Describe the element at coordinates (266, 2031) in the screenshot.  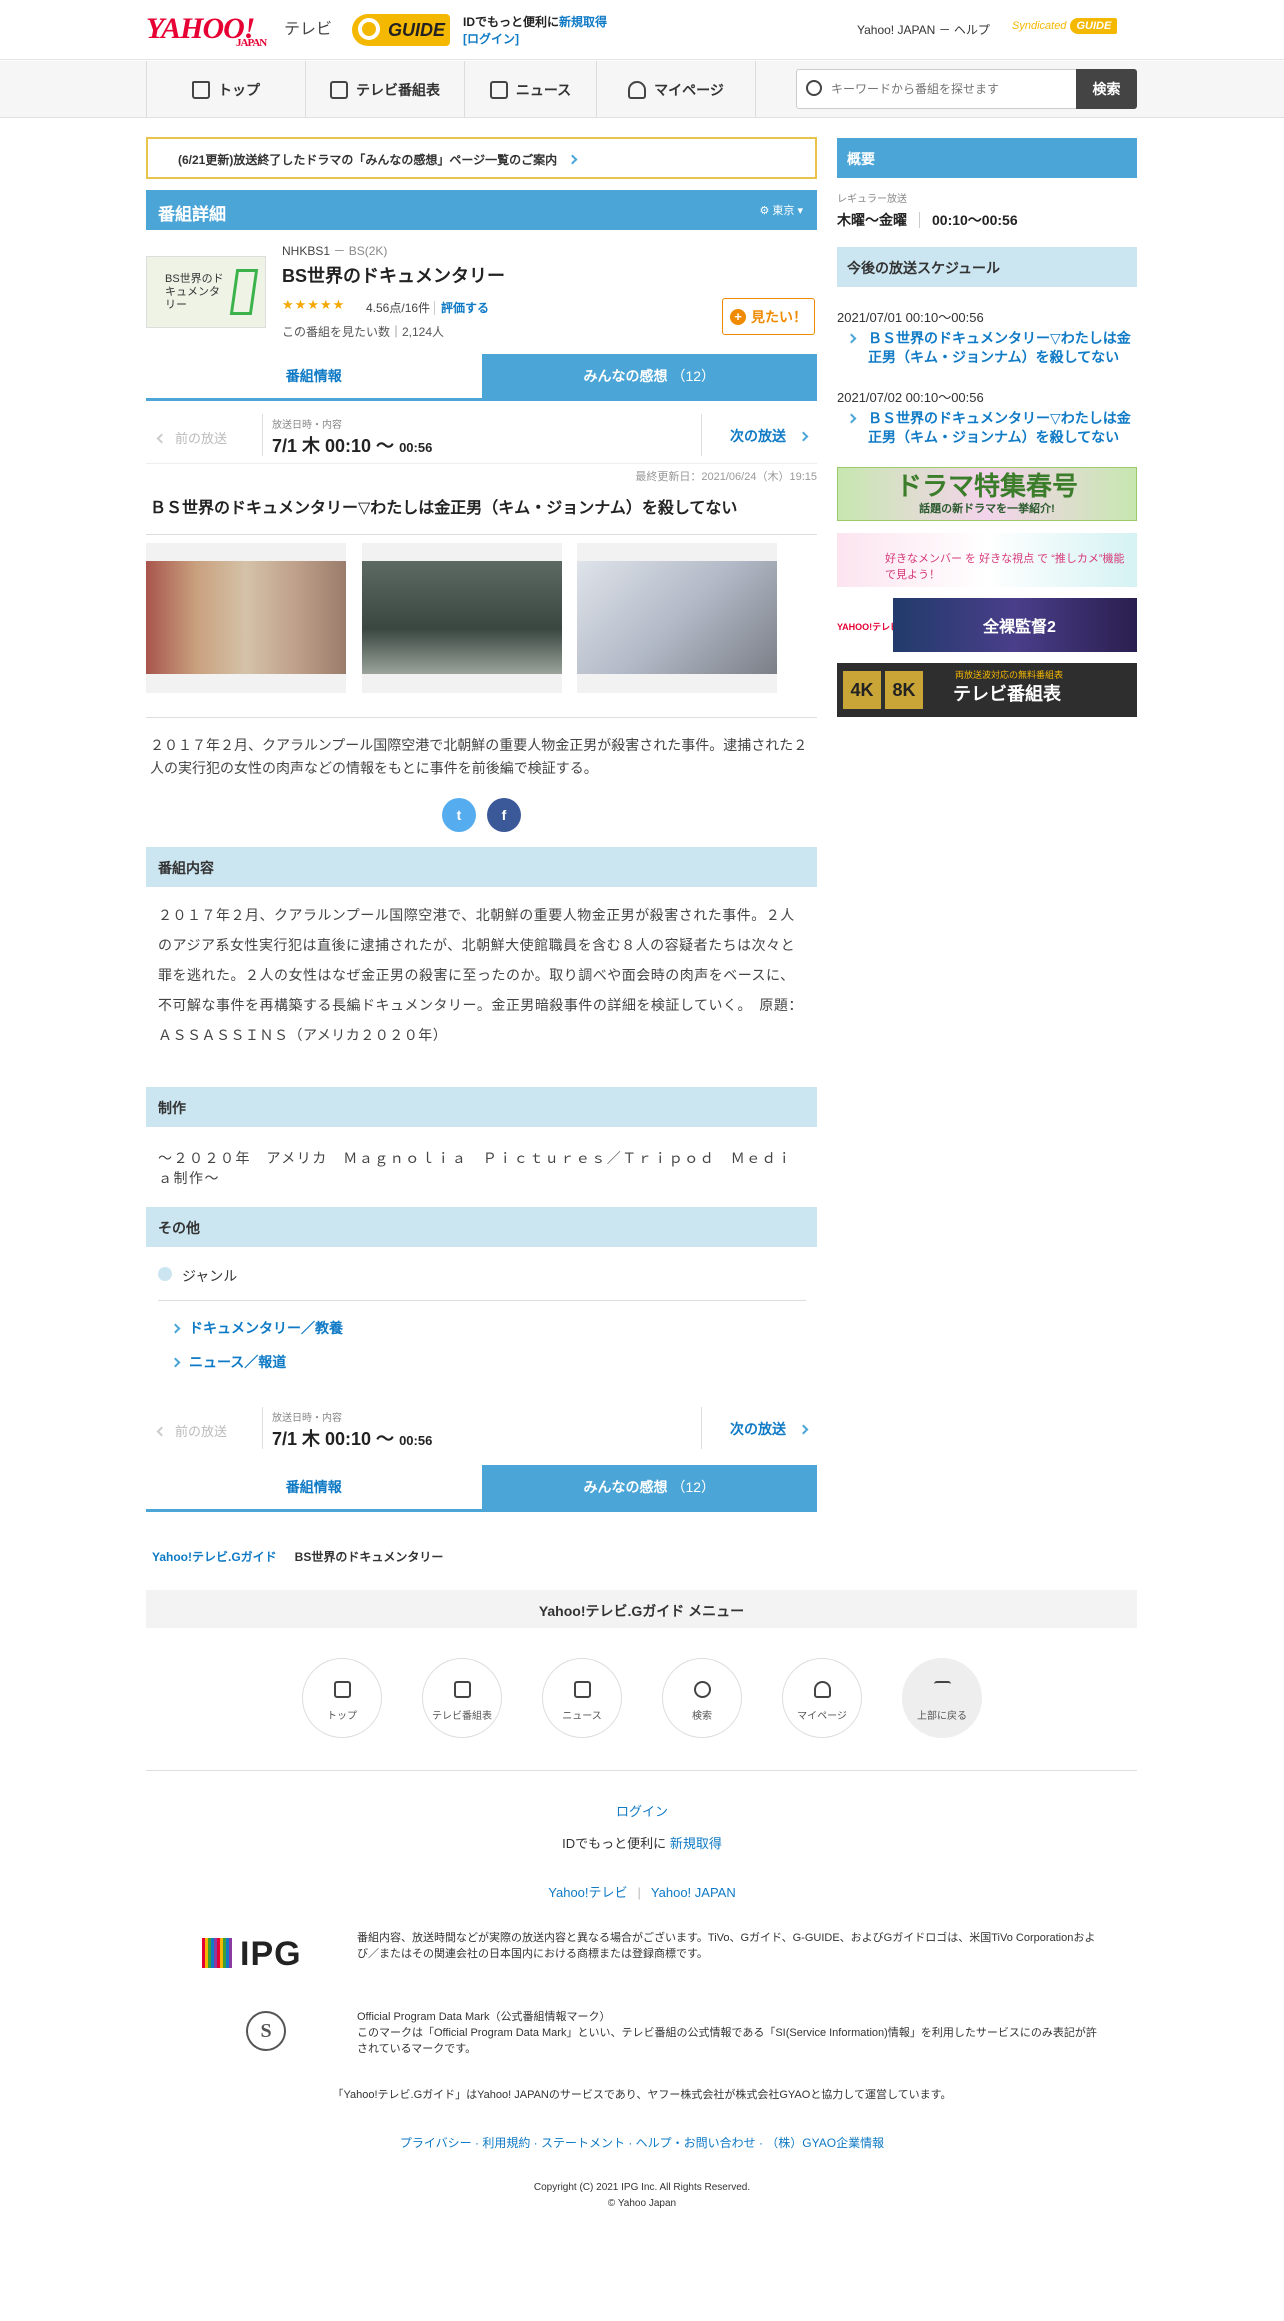
I see `opdm-seal: S` at that location.